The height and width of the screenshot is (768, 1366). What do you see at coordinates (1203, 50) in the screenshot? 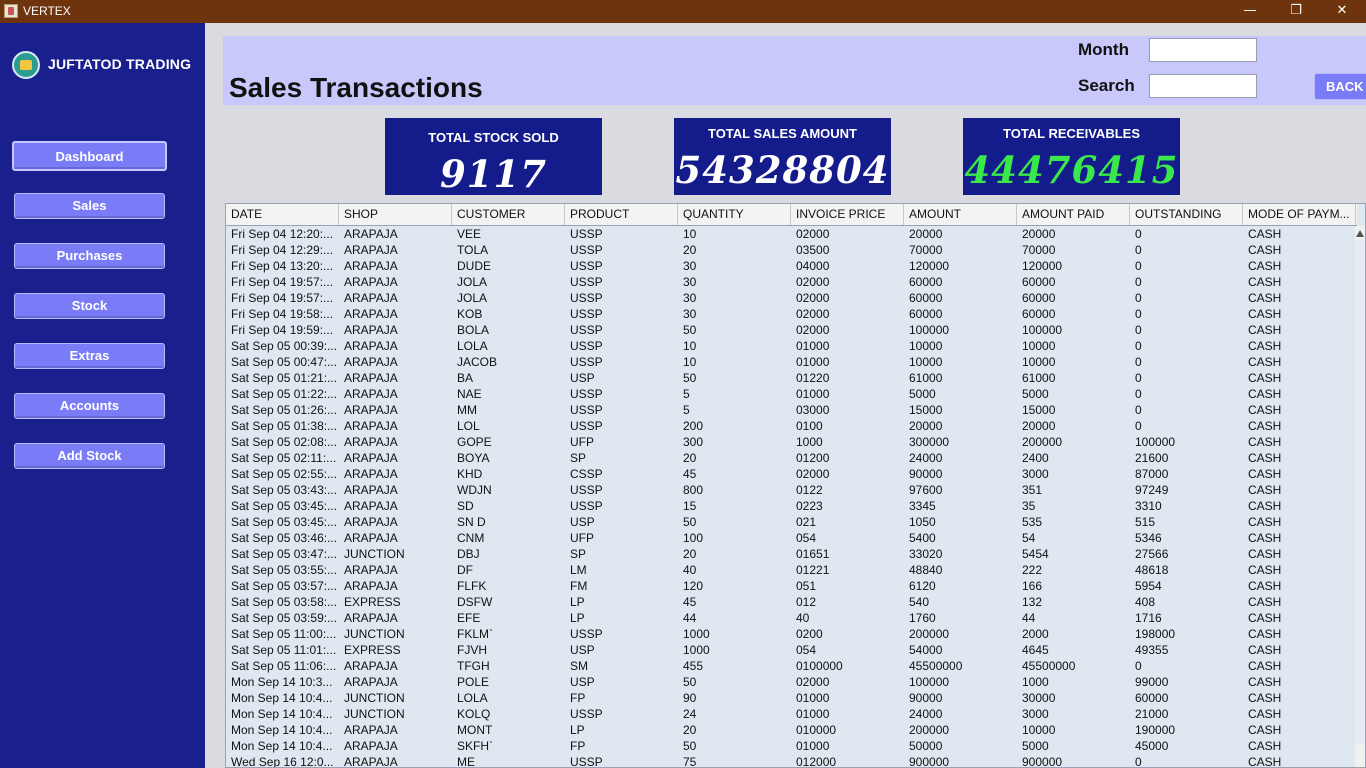
I see `month-input` at bounding box center [1203, 50].